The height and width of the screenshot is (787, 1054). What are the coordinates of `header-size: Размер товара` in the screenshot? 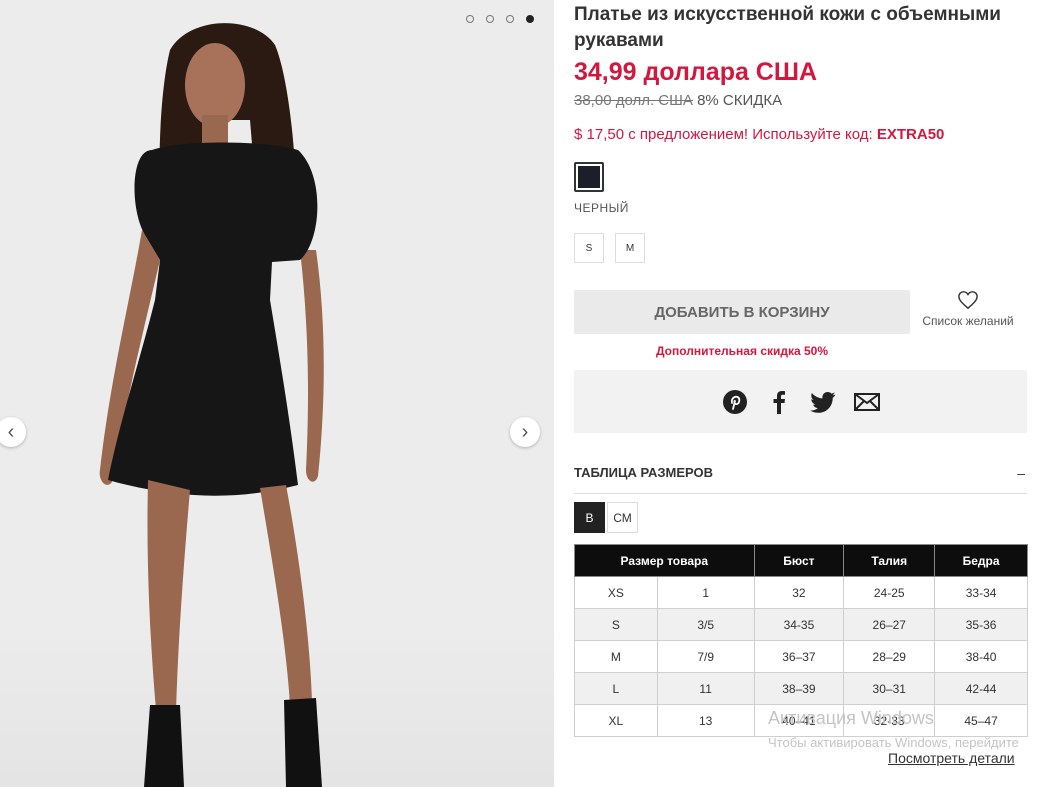 It's located at (664, 560).